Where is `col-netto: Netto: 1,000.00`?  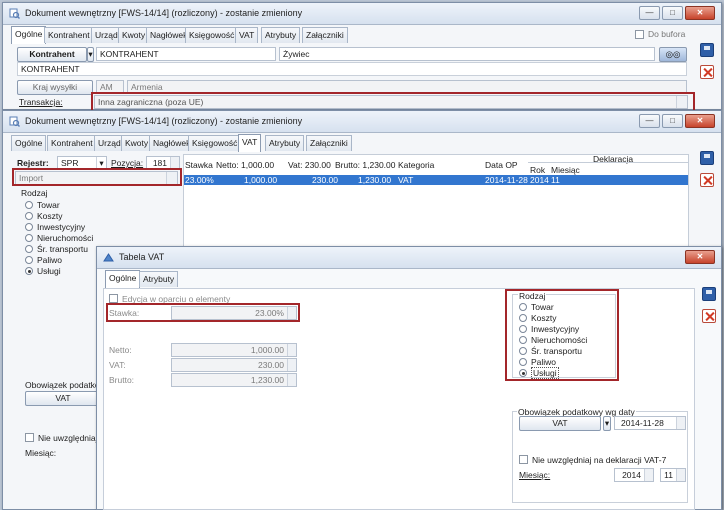
col-netto: Netto: 1,000.00 is located at coordinates (245, 165).